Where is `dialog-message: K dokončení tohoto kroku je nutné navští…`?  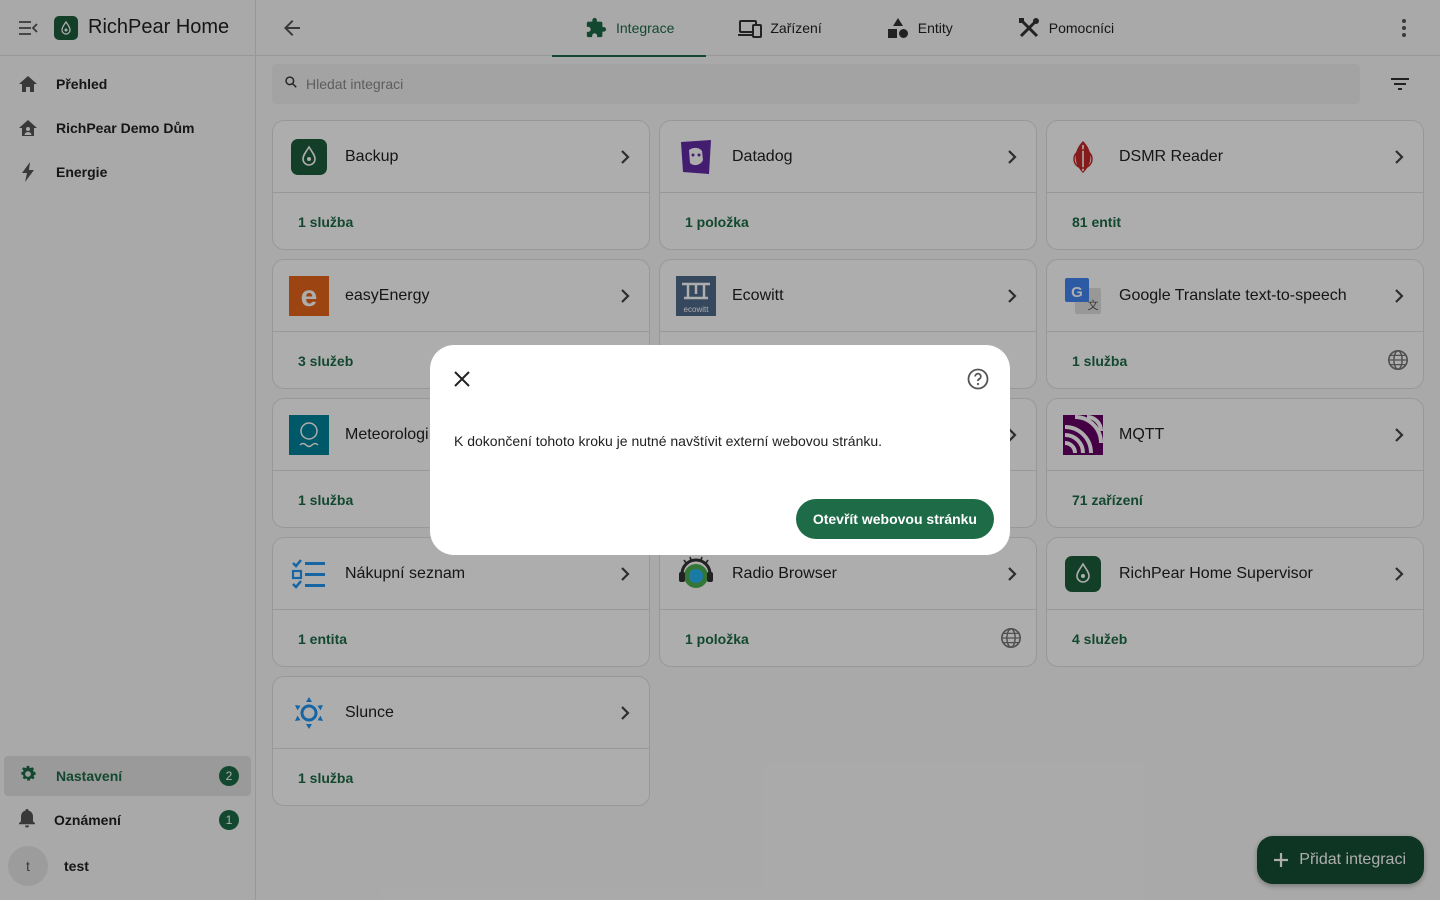
dialog-message: K dokončení tohoto kroku je nutné navští… is located at coordinates (668, 441).